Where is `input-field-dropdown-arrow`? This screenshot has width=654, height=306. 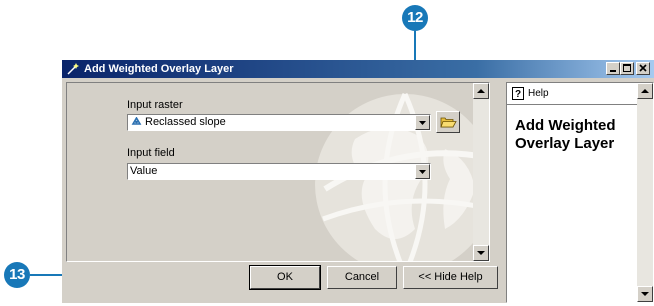
input-field-dropdown-arrow is located at coordinates (422, 171).